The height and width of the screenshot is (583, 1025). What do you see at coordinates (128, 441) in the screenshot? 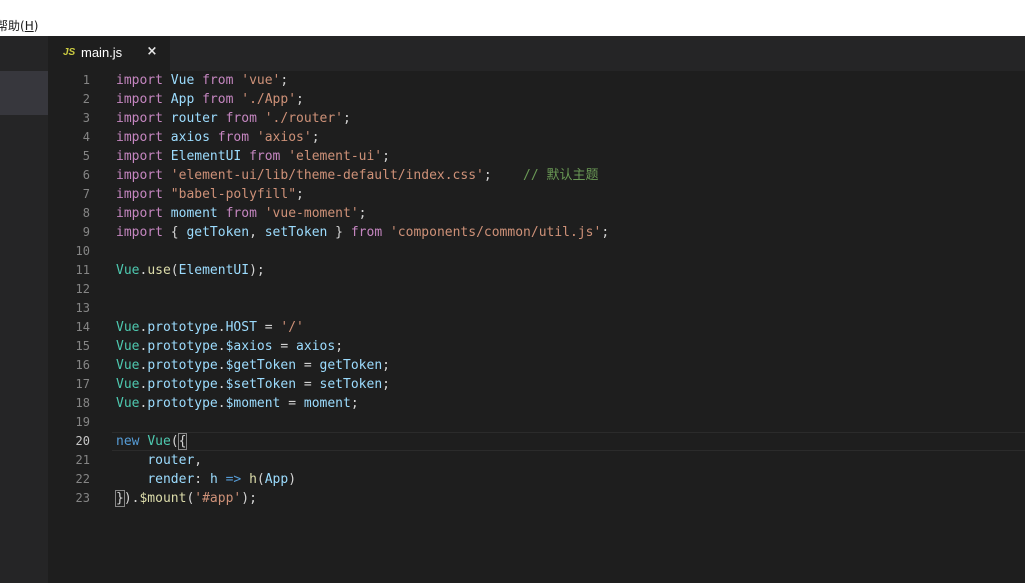
I see `code-token: new` at bounding box center [128, 441].